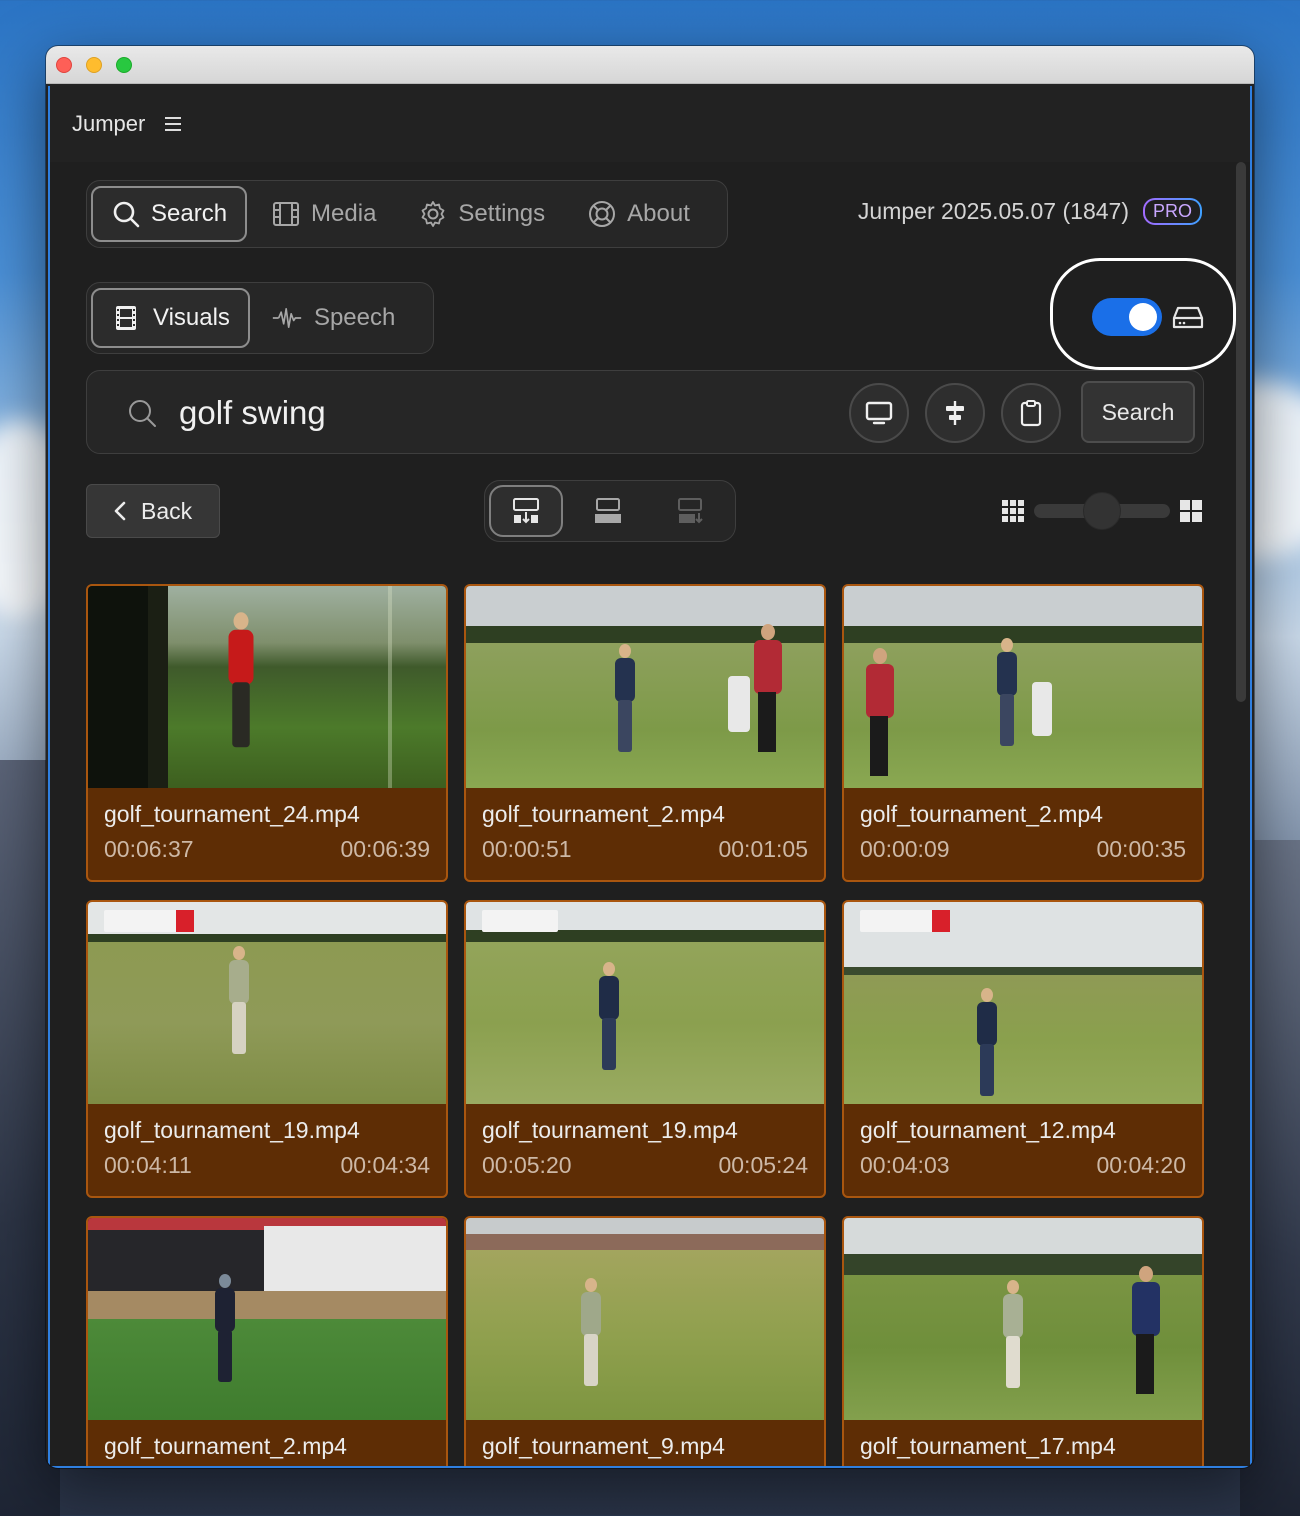 The height and width of the screenshot is (1516, 1300). Describe the element at coordinates (109, 123) in the screenshot. I see `app-name: Jumper` at that location.